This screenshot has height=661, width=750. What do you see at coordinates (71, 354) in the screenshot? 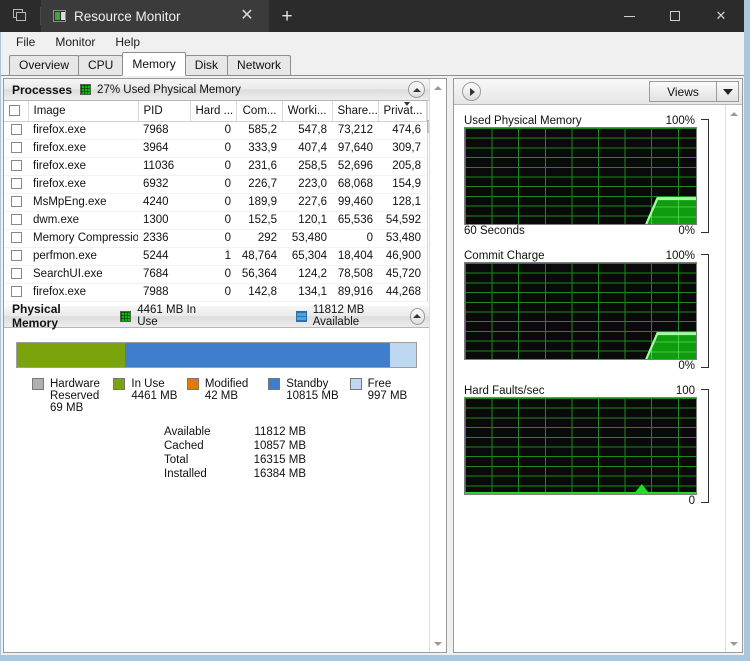
I see `memory-bar-segment-in-use` at bounding box center [71, 354].